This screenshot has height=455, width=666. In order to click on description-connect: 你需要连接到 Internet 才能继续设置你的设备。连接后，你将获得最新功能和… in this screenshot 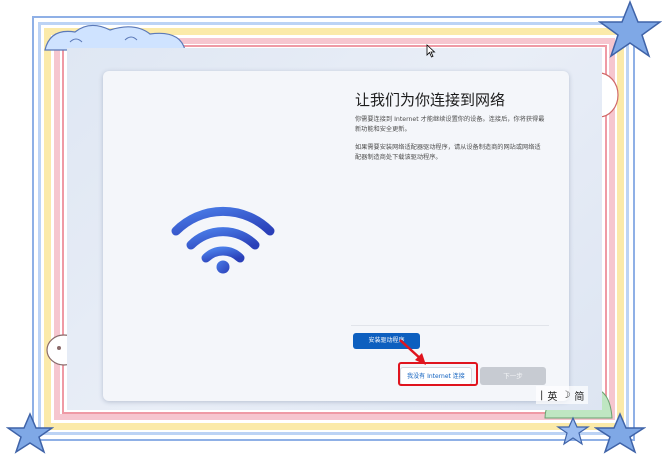, I will do `click(450, 124)`.